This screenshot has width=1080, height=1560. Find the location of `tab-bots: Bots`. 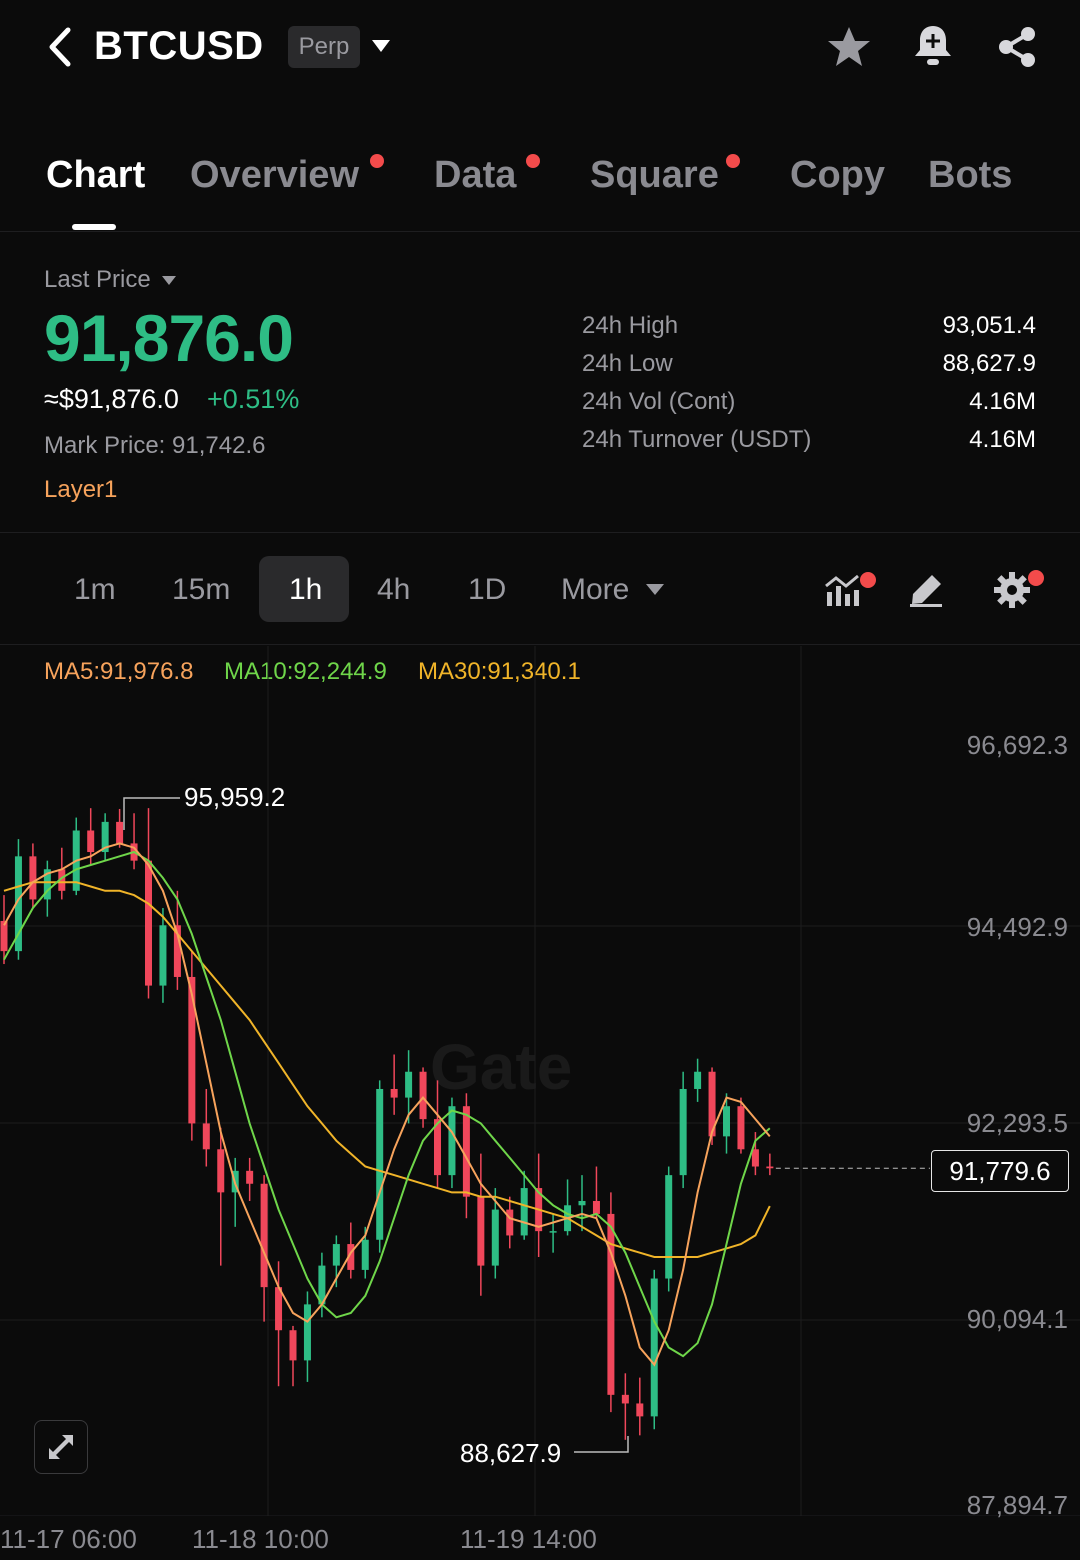

tab-bots: Bots is located at coordinates (970, 175).